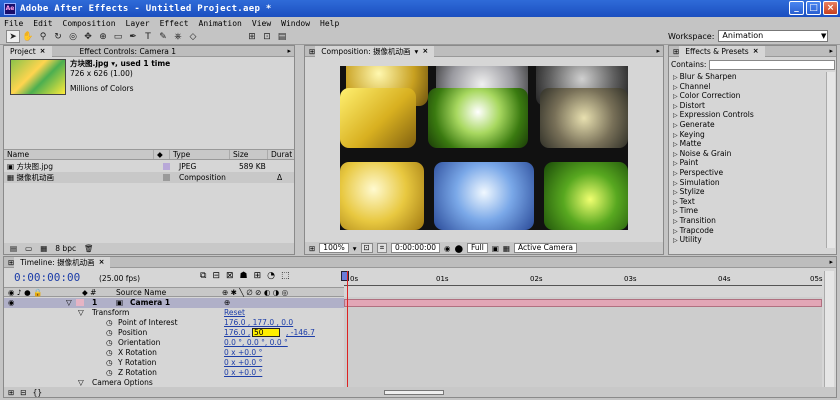 The image size is (840, 400). Describe the element at coordinates (249, 154) in the screenshot. I see `column-size: Size` at that location.